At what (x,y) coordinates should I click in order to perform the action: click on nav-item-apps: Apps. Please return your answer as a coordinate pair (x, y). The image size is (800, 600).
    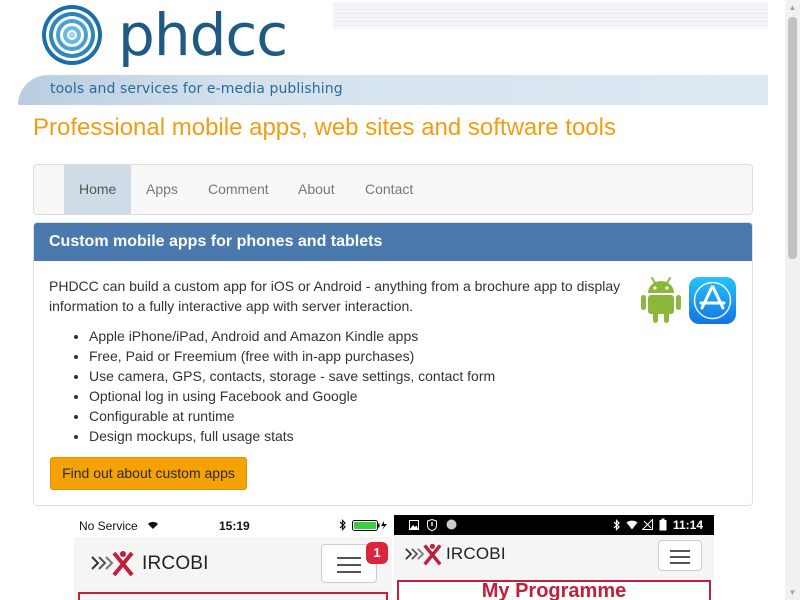
    Looking at the image, I should click on (162, 189).